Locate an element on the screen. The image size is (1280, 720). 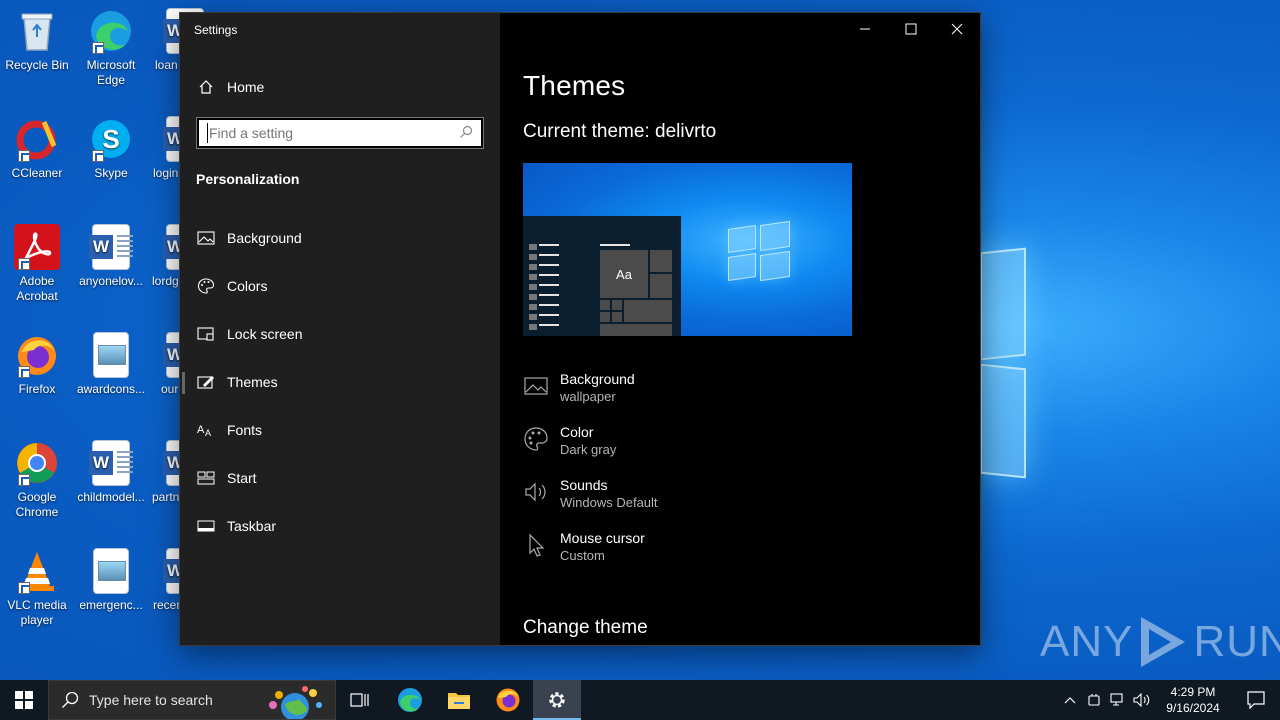
lock-screen-icon is located at coordinates (206, 334).